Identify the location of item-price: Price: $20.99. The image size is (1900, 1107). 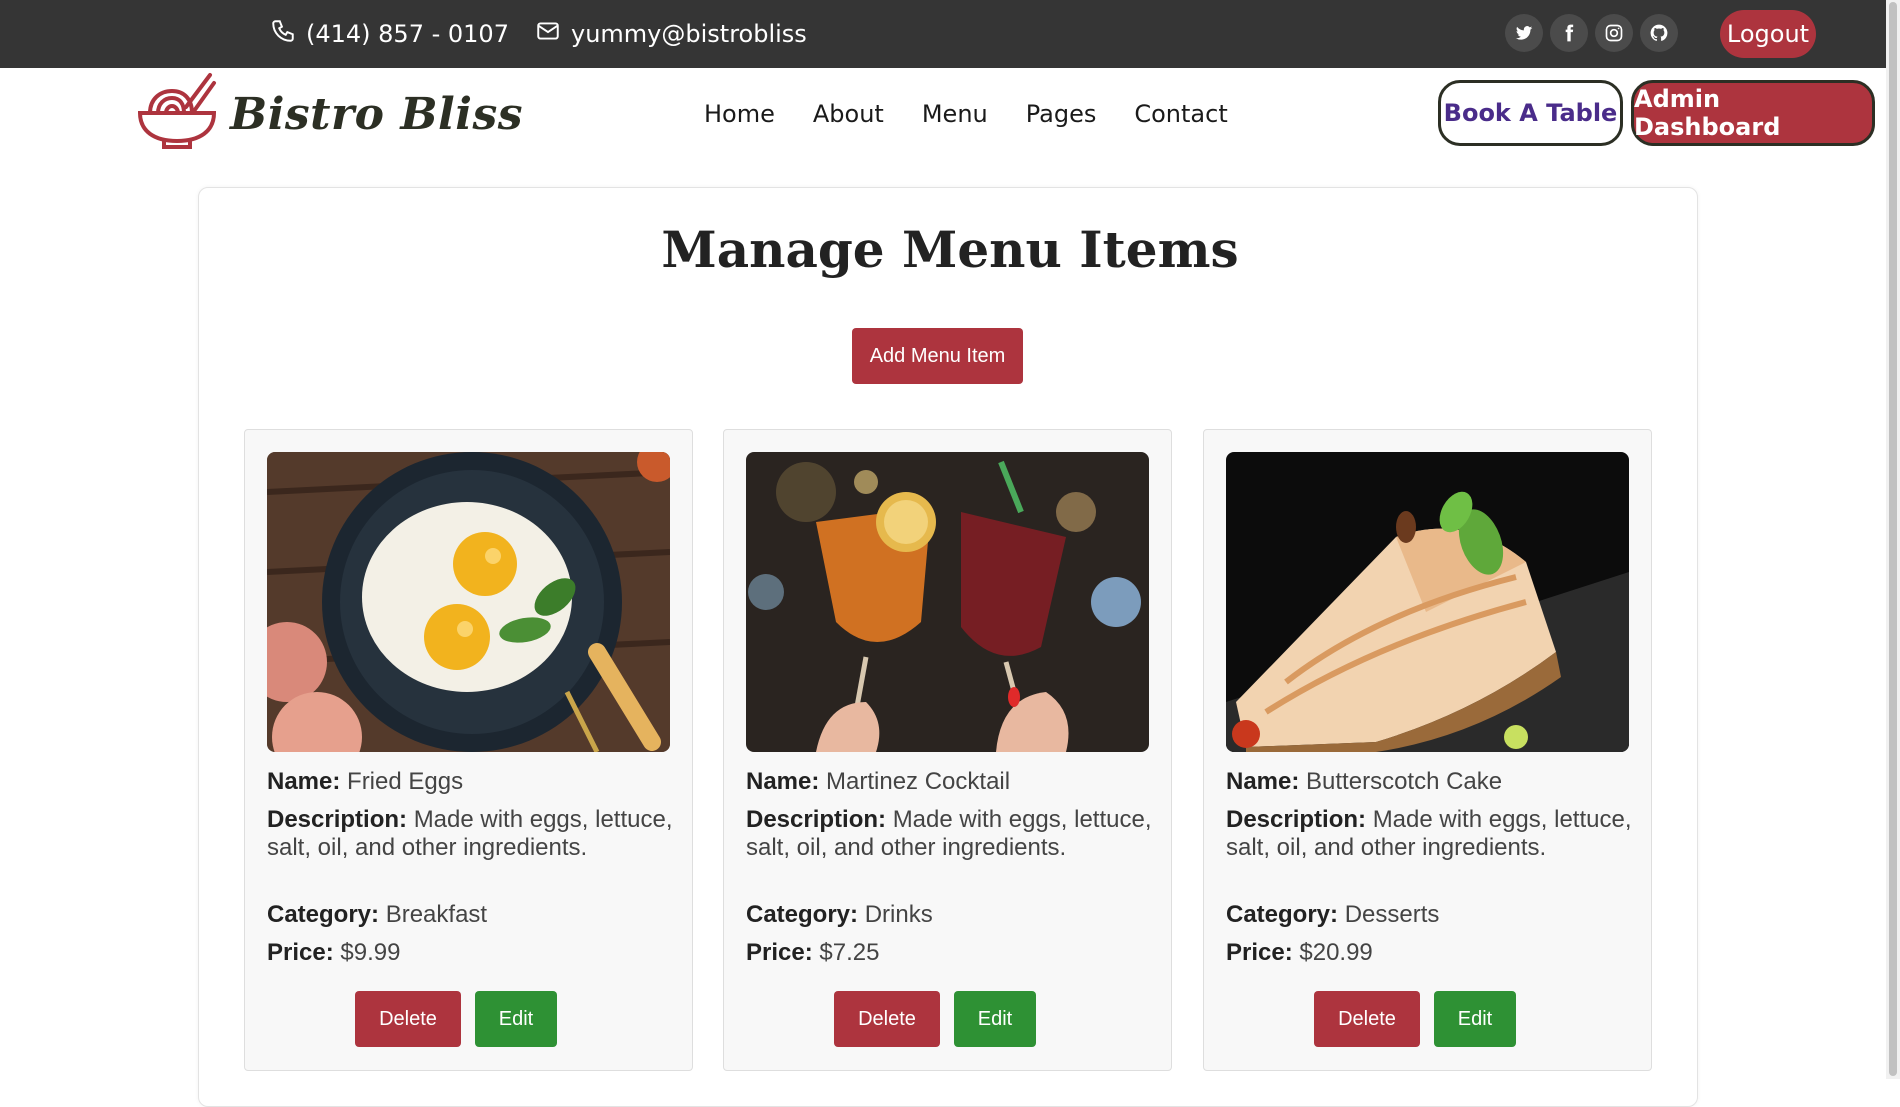
(1431, 953).